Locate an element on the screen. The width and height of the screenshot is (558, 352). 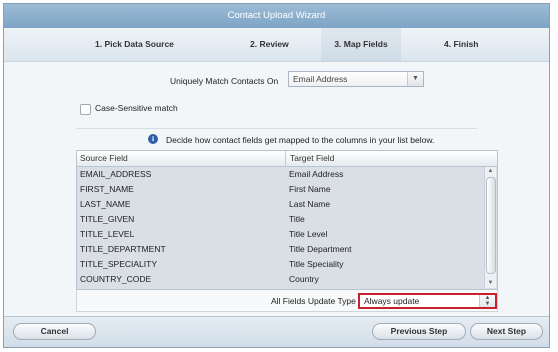
source-field-cell: EMAIL_ADDRESS is located at coordinates (116, 174).